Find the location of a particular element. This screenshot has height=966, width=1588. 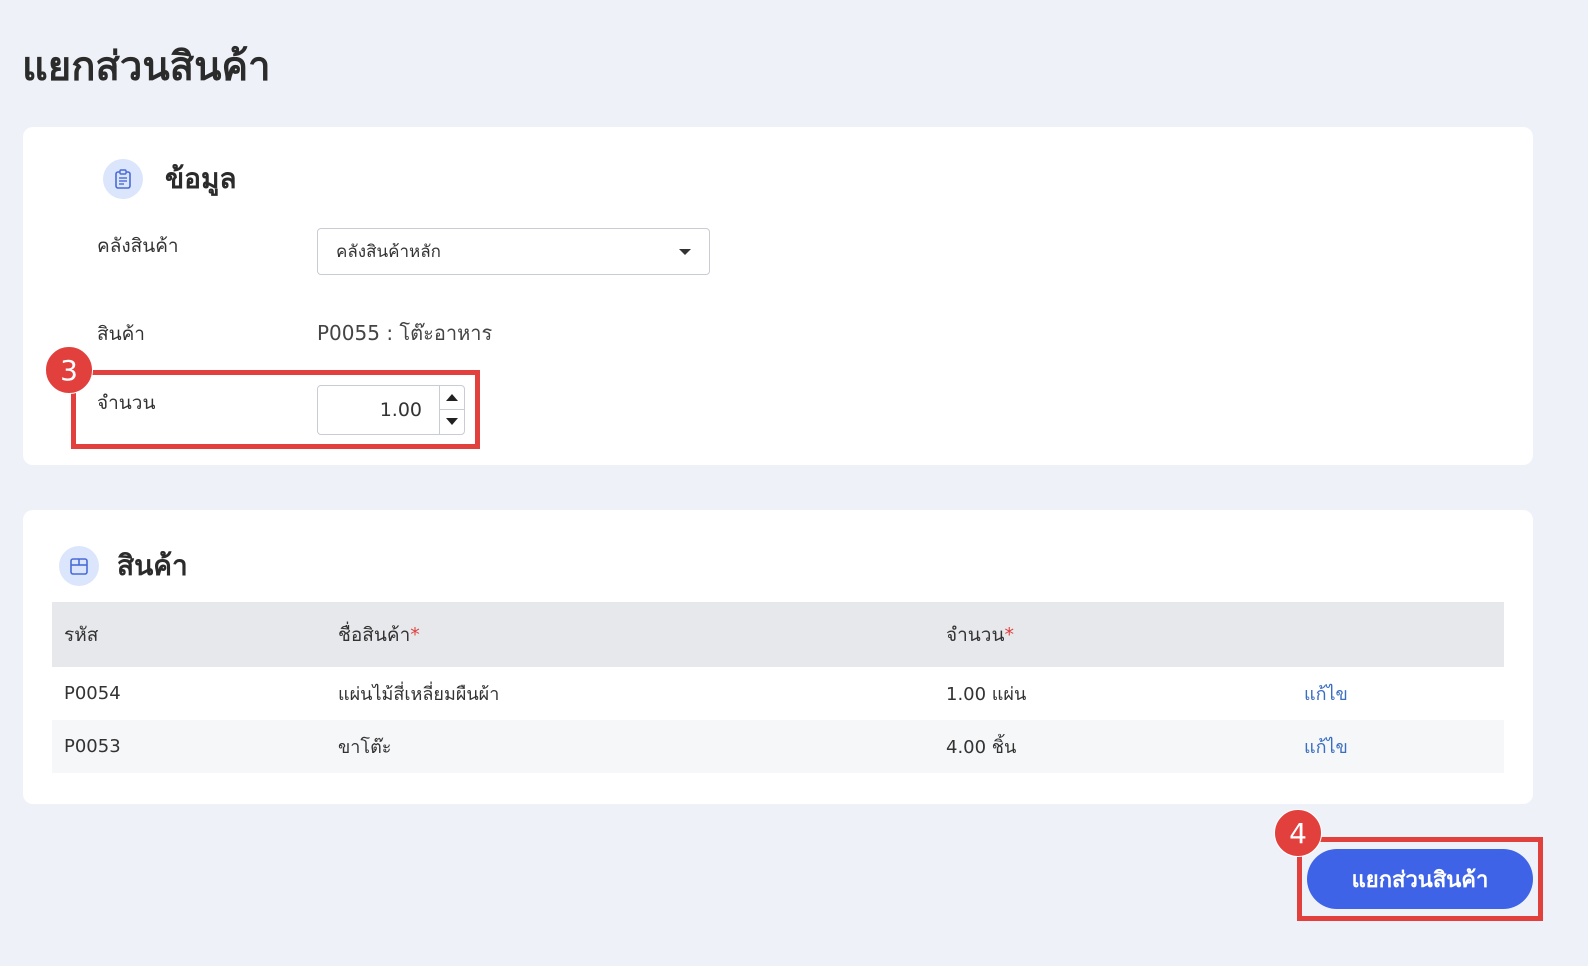

cell-qty: 4.00 ชิ้น is located at coordinates (1113, 746).